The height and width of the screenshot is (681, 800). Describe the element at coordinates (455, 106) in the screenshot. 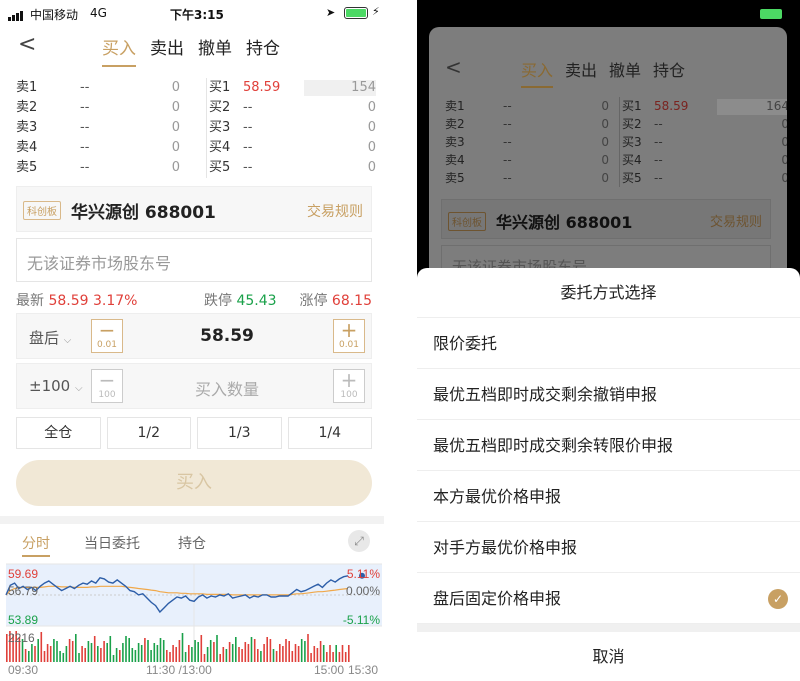

I see `level-label: 卖1` at that location.